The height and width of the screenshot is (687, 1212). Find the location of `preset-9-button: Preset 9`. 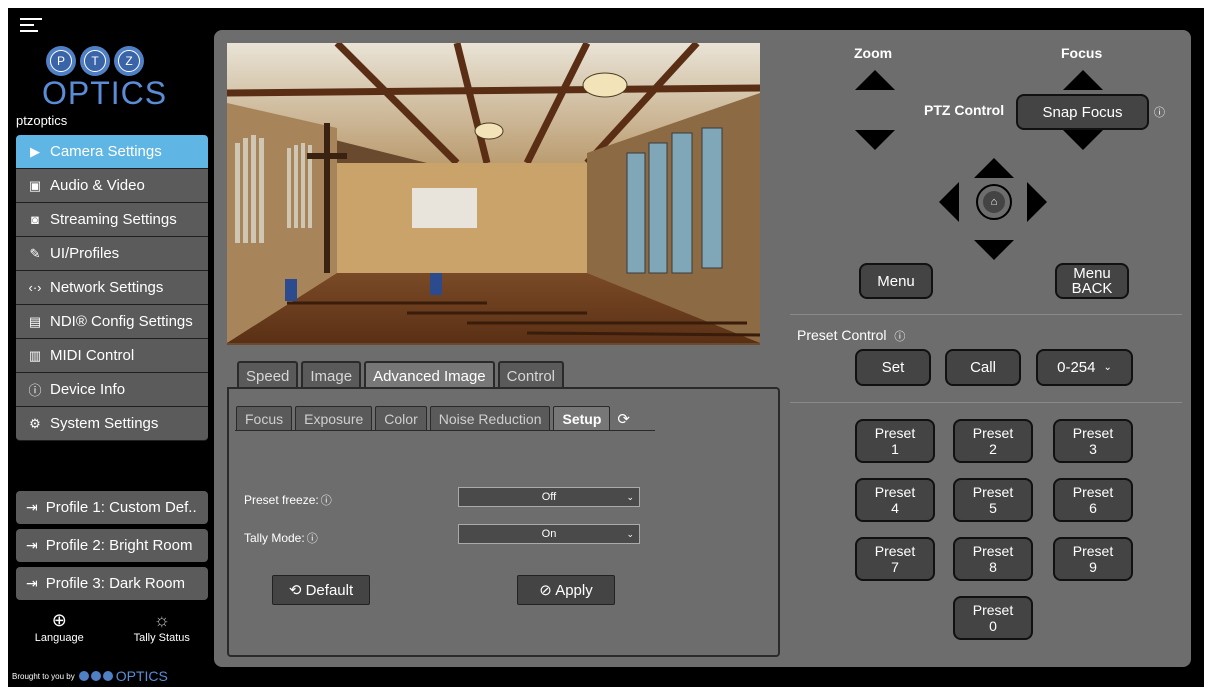

preset-9-button: Preset 9 is located at coordinates (1093, 559).